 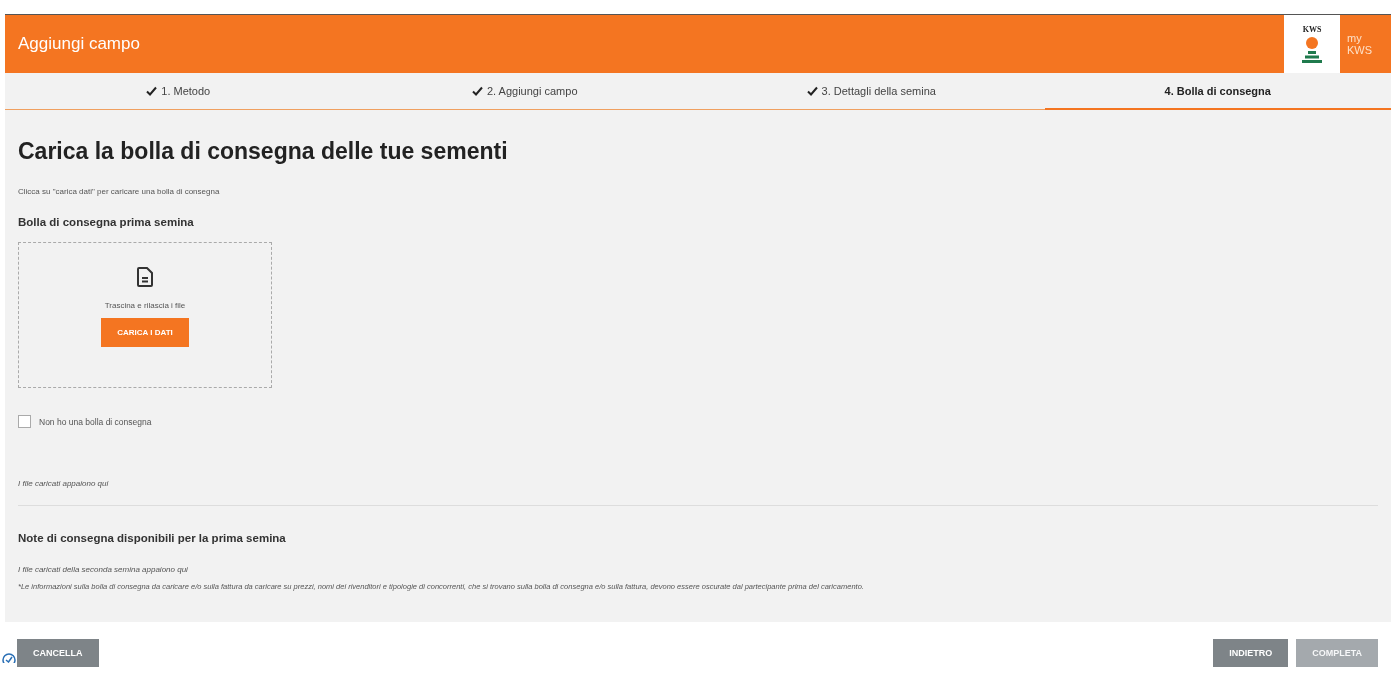 I want to click on section-title: Bolla di consegna prima semina, so click(x=106, y=222).